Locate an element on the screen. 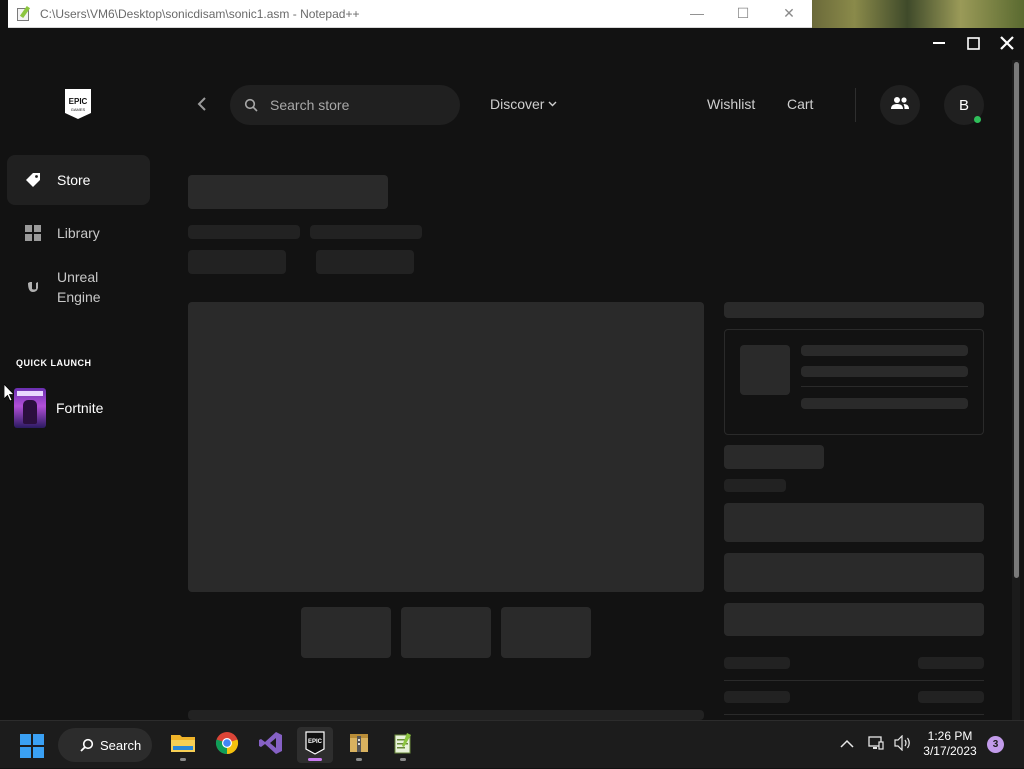  sidebar-item-label: Unreal Engine is located at coordinates (79, 287).